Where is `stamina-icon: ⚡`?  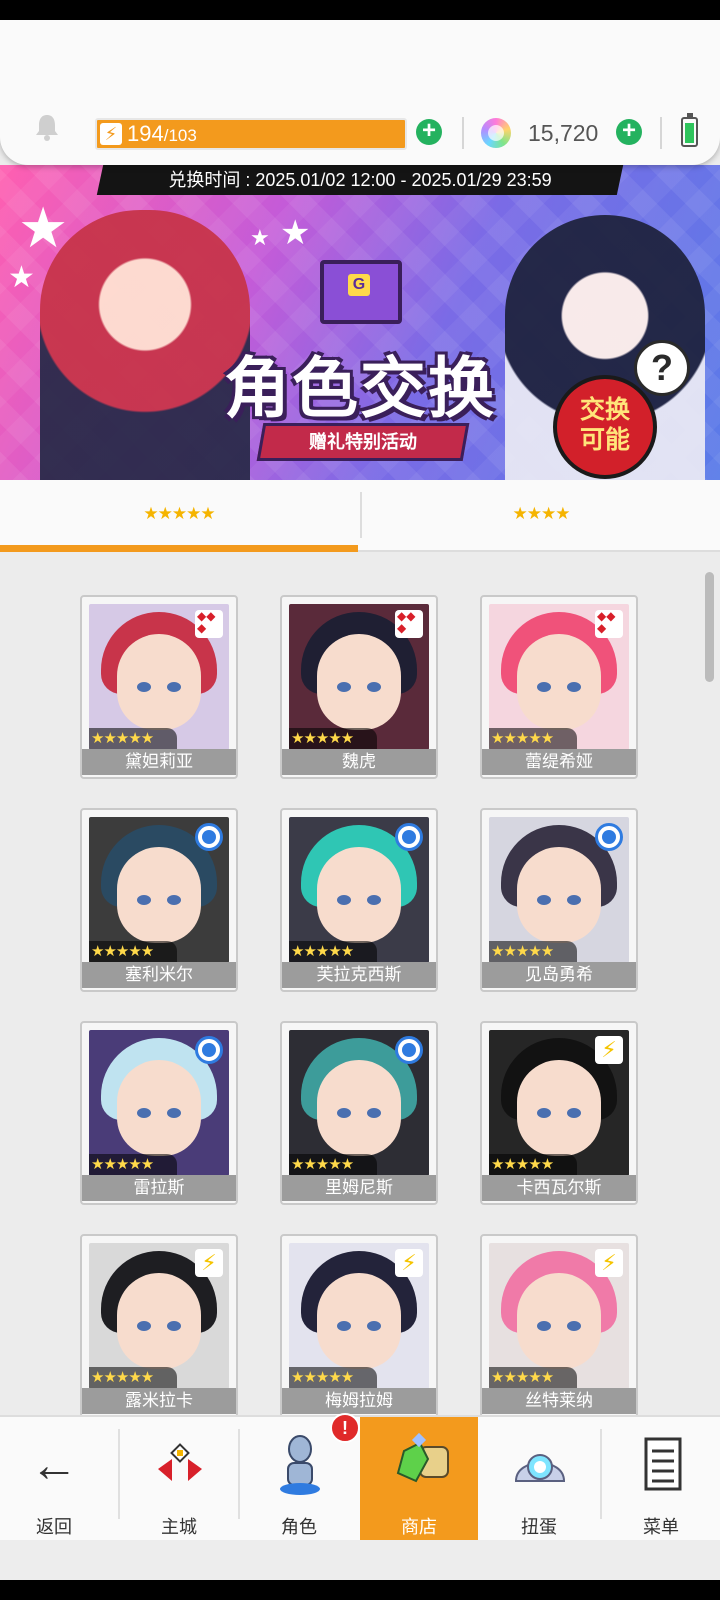 stamina-icon: ⚡ is located at coordinates (111, 134).